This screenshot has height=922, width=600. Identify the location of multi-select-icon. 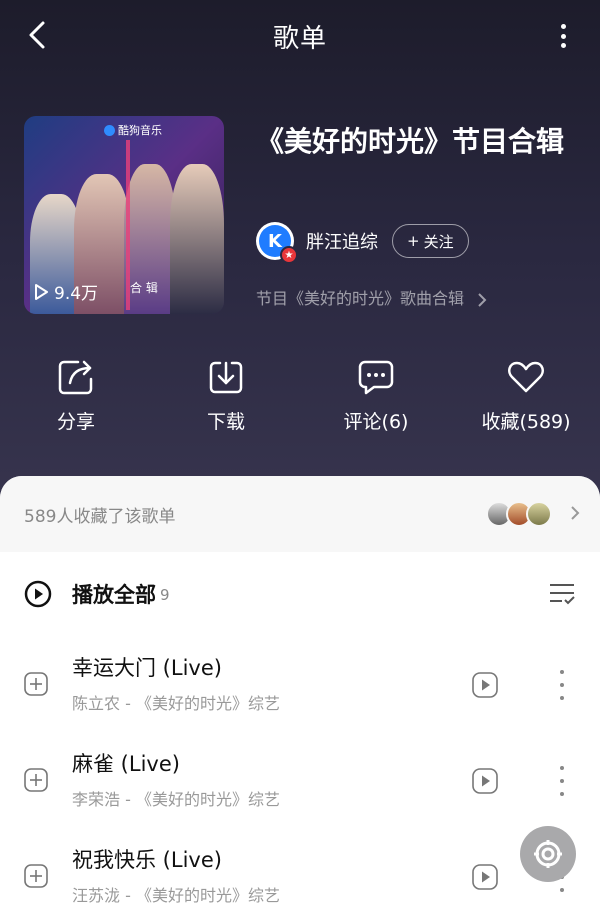
(562, 594).